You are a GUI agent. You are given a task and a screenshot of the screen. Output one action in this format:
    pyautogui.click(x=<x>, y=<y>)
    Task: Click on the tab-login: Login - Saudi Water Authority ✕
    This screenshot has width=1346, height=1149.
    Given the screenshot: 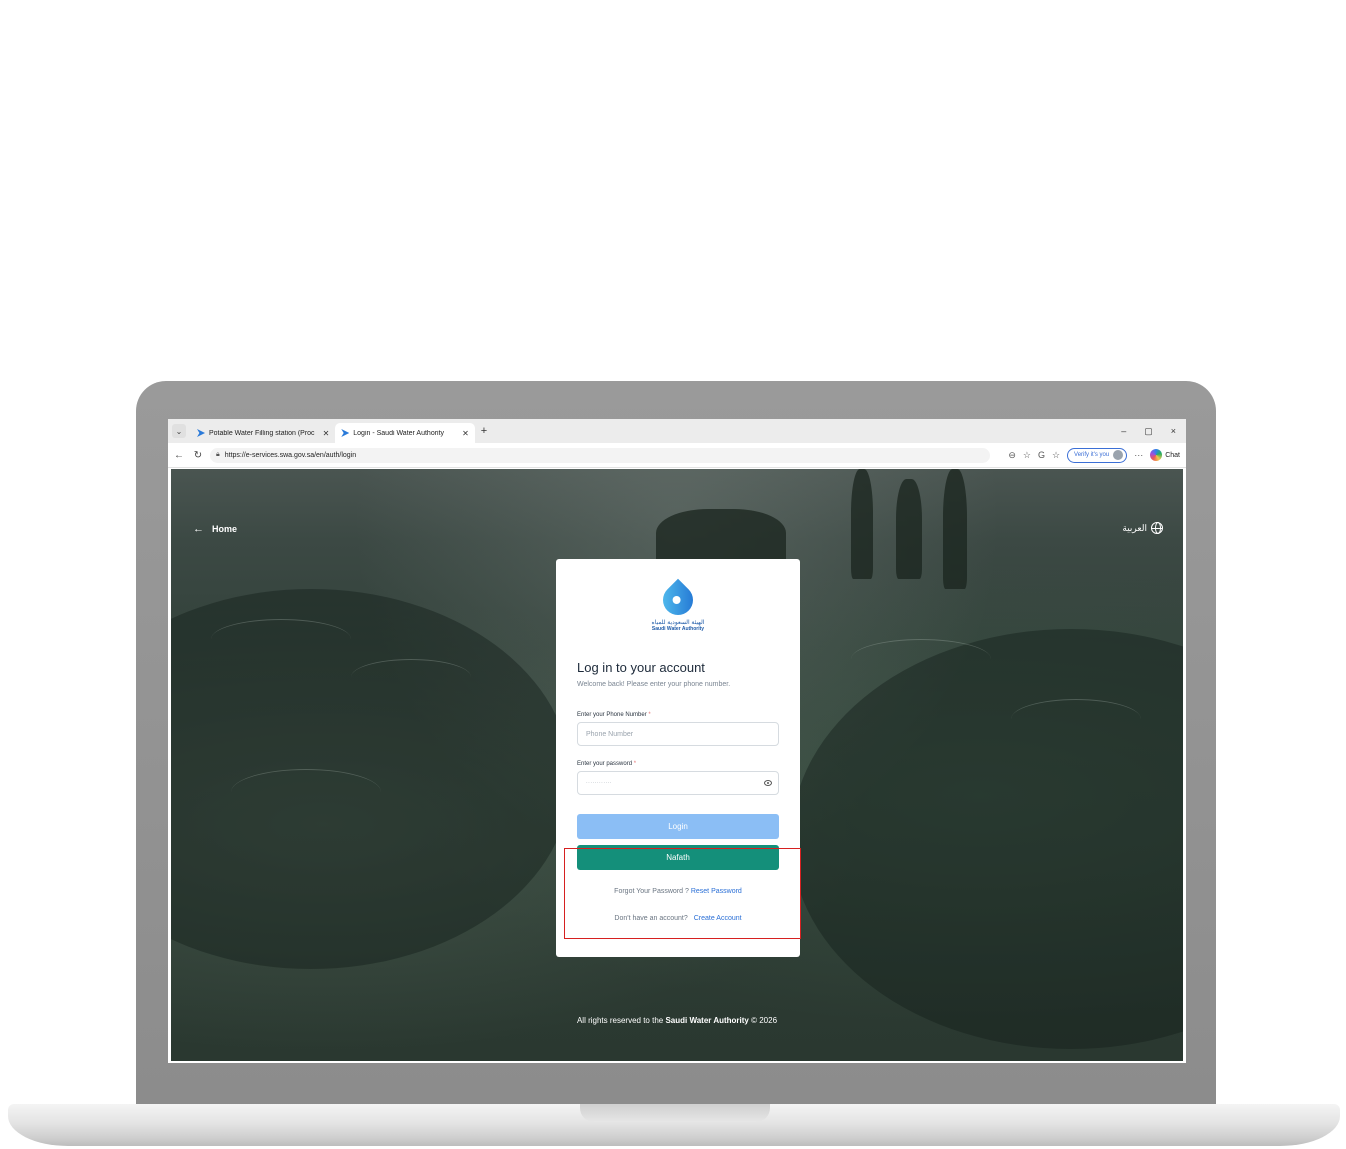 What is the action you would take?
    pyautogui.click(x=405, y=433)
    